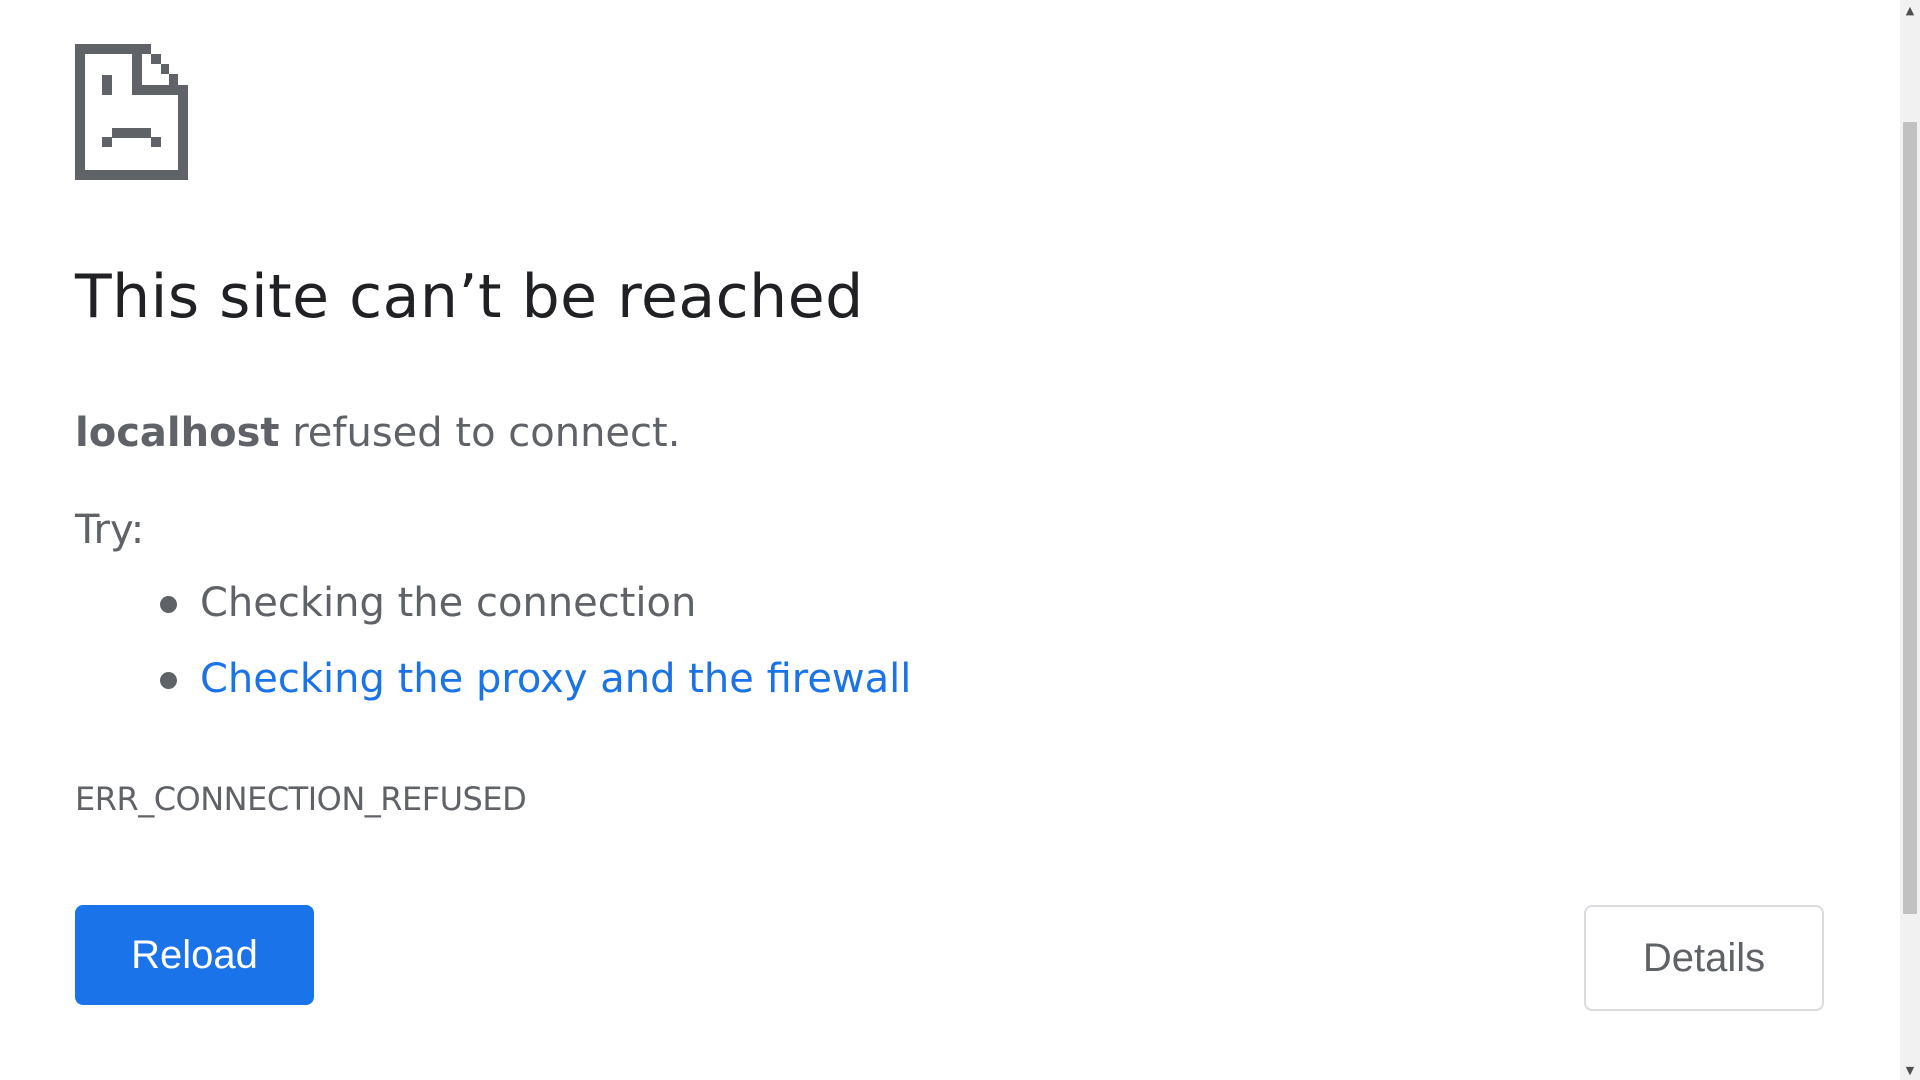 The image size is (1920, 1080). What do you see at coordinates (1910, 1070) in the screenshot?
I see `scroll-down-arrow-icon: ▼` at bounding box center [1910, 1070].